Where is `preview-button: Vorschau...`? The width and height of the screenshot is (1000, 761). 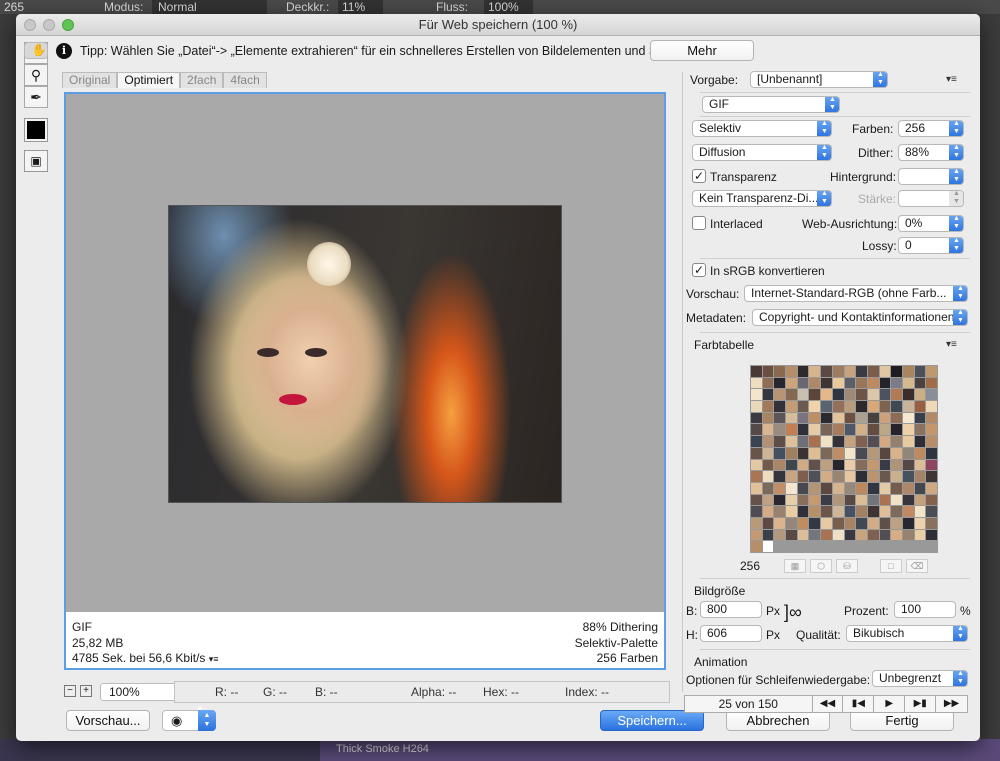
preview-button: Vorschau... is located at coordinates (108, 720).